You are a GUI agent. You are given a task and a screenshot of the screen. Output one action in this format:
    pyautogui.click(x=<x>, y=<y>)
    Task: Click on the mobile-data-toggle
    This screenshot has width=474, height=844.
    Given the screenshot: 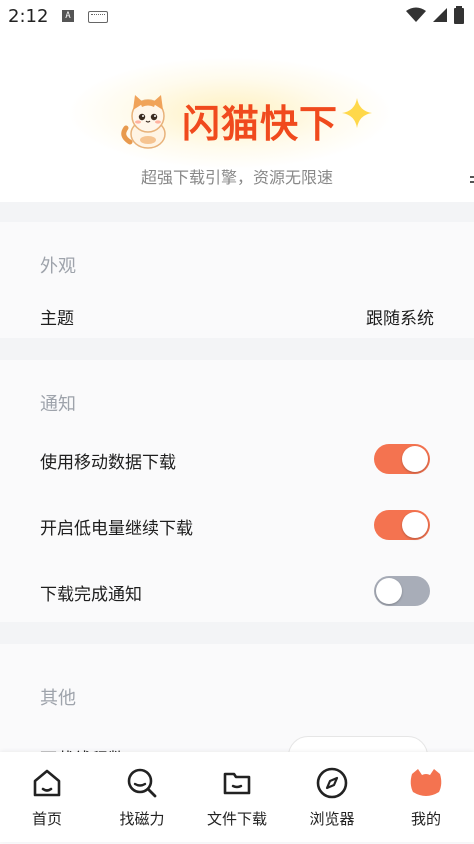 What is the action you would take?
    pyautogui.click(x=402, y=459)
    